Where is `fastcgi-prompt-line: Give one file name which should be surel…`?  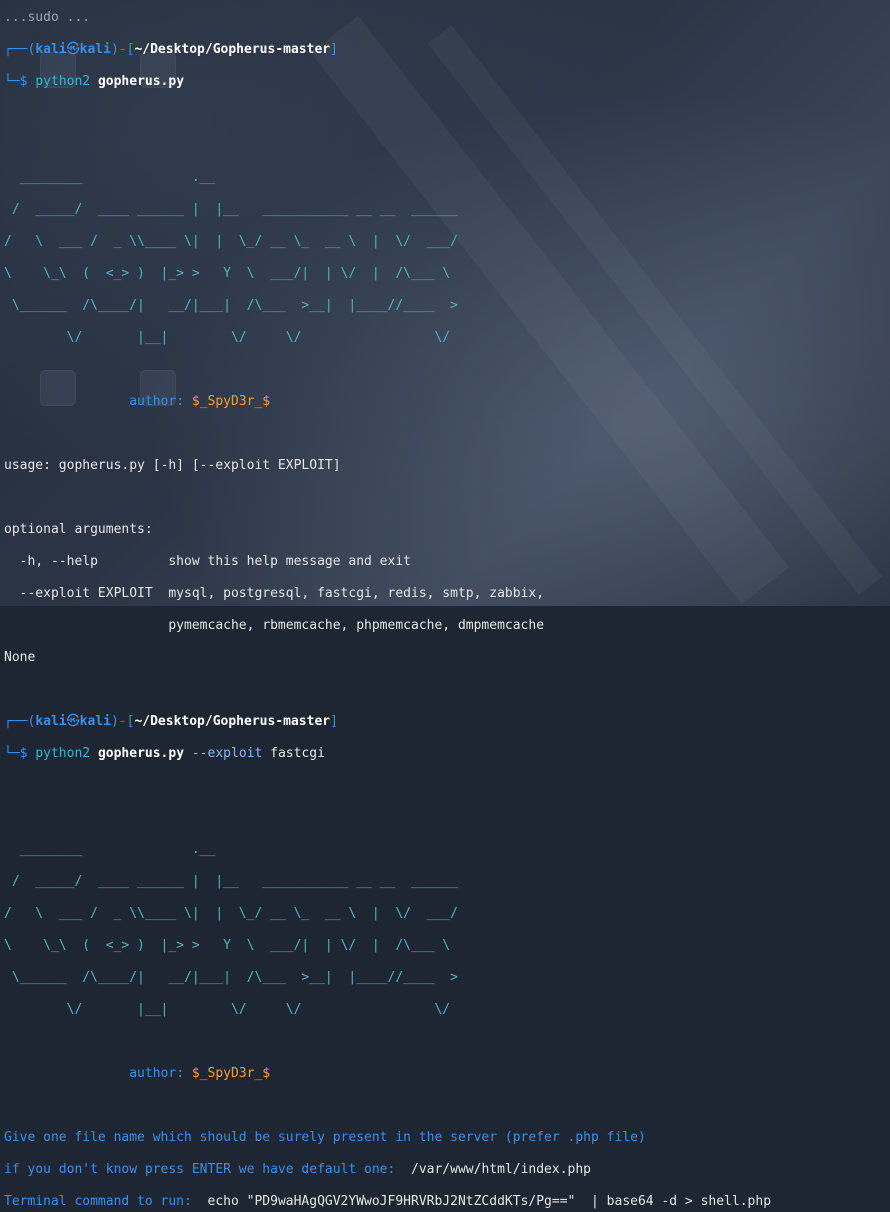
fastcgi-prompt-line: Give one file name which should be surel… is located at coordinates (325, 1137).